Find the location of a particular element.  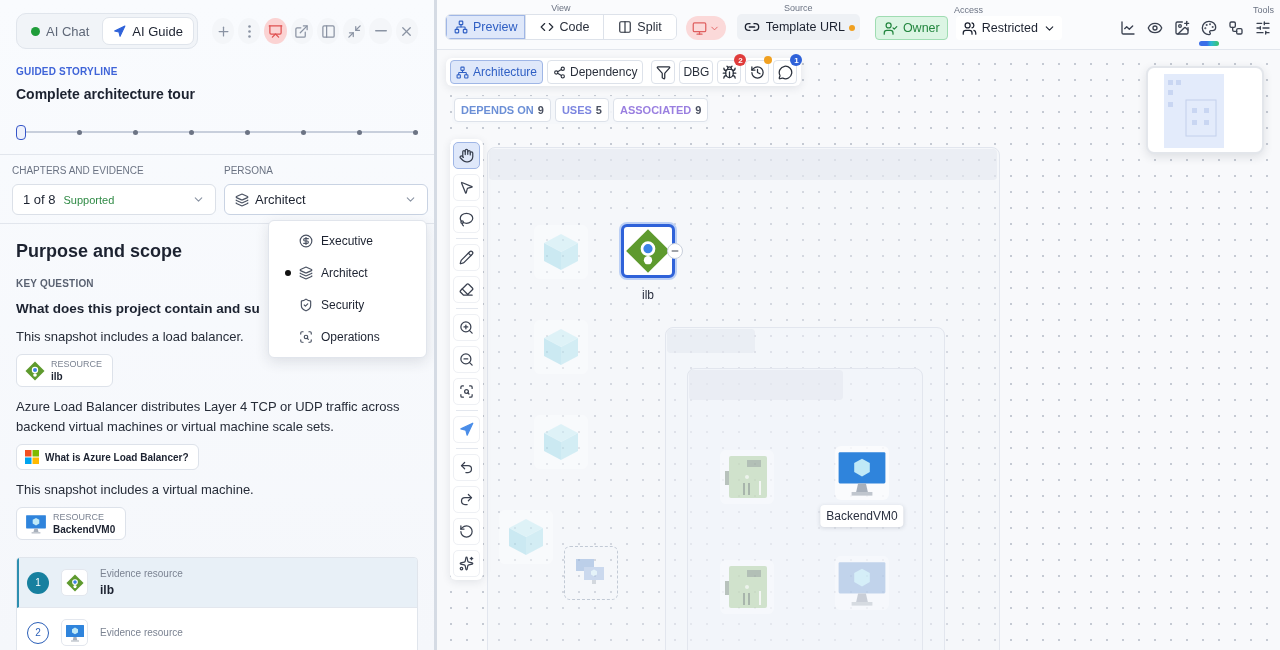

sparkles-icon is located at coordinates (466, 563).